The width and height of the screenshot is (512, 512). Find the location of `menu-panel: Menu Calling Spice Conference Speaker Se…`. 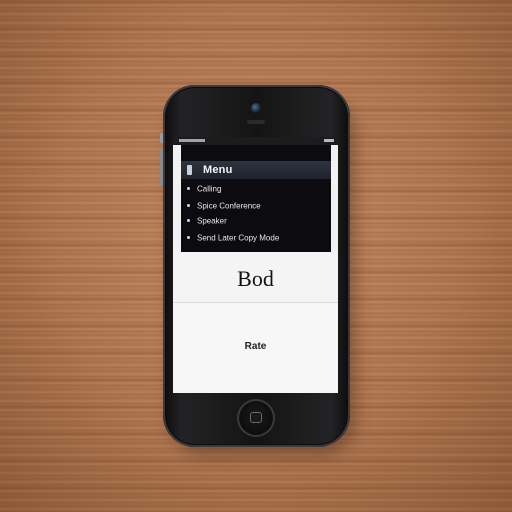

menu-panel: Menu Calling Spice Conference Speaker Se… is located at coordinates (256, 198).